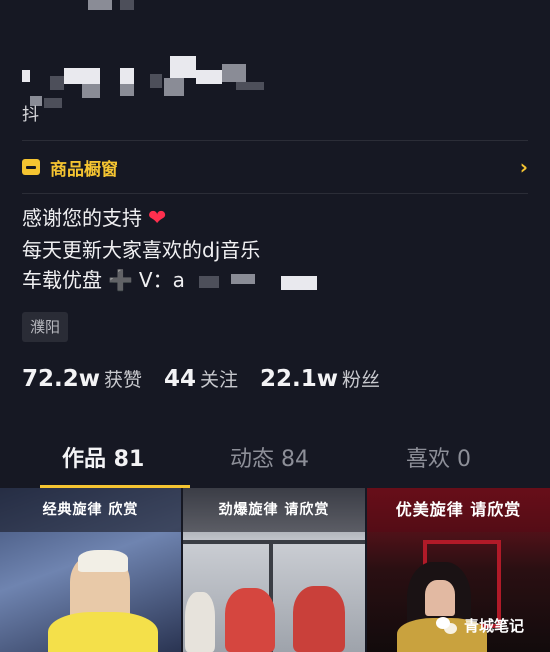 The width and height of the screenshot is (550, 652). Describe the element at coordinates (157, 218) in the screenshot. I see `heart-icon: ❤` at that location.